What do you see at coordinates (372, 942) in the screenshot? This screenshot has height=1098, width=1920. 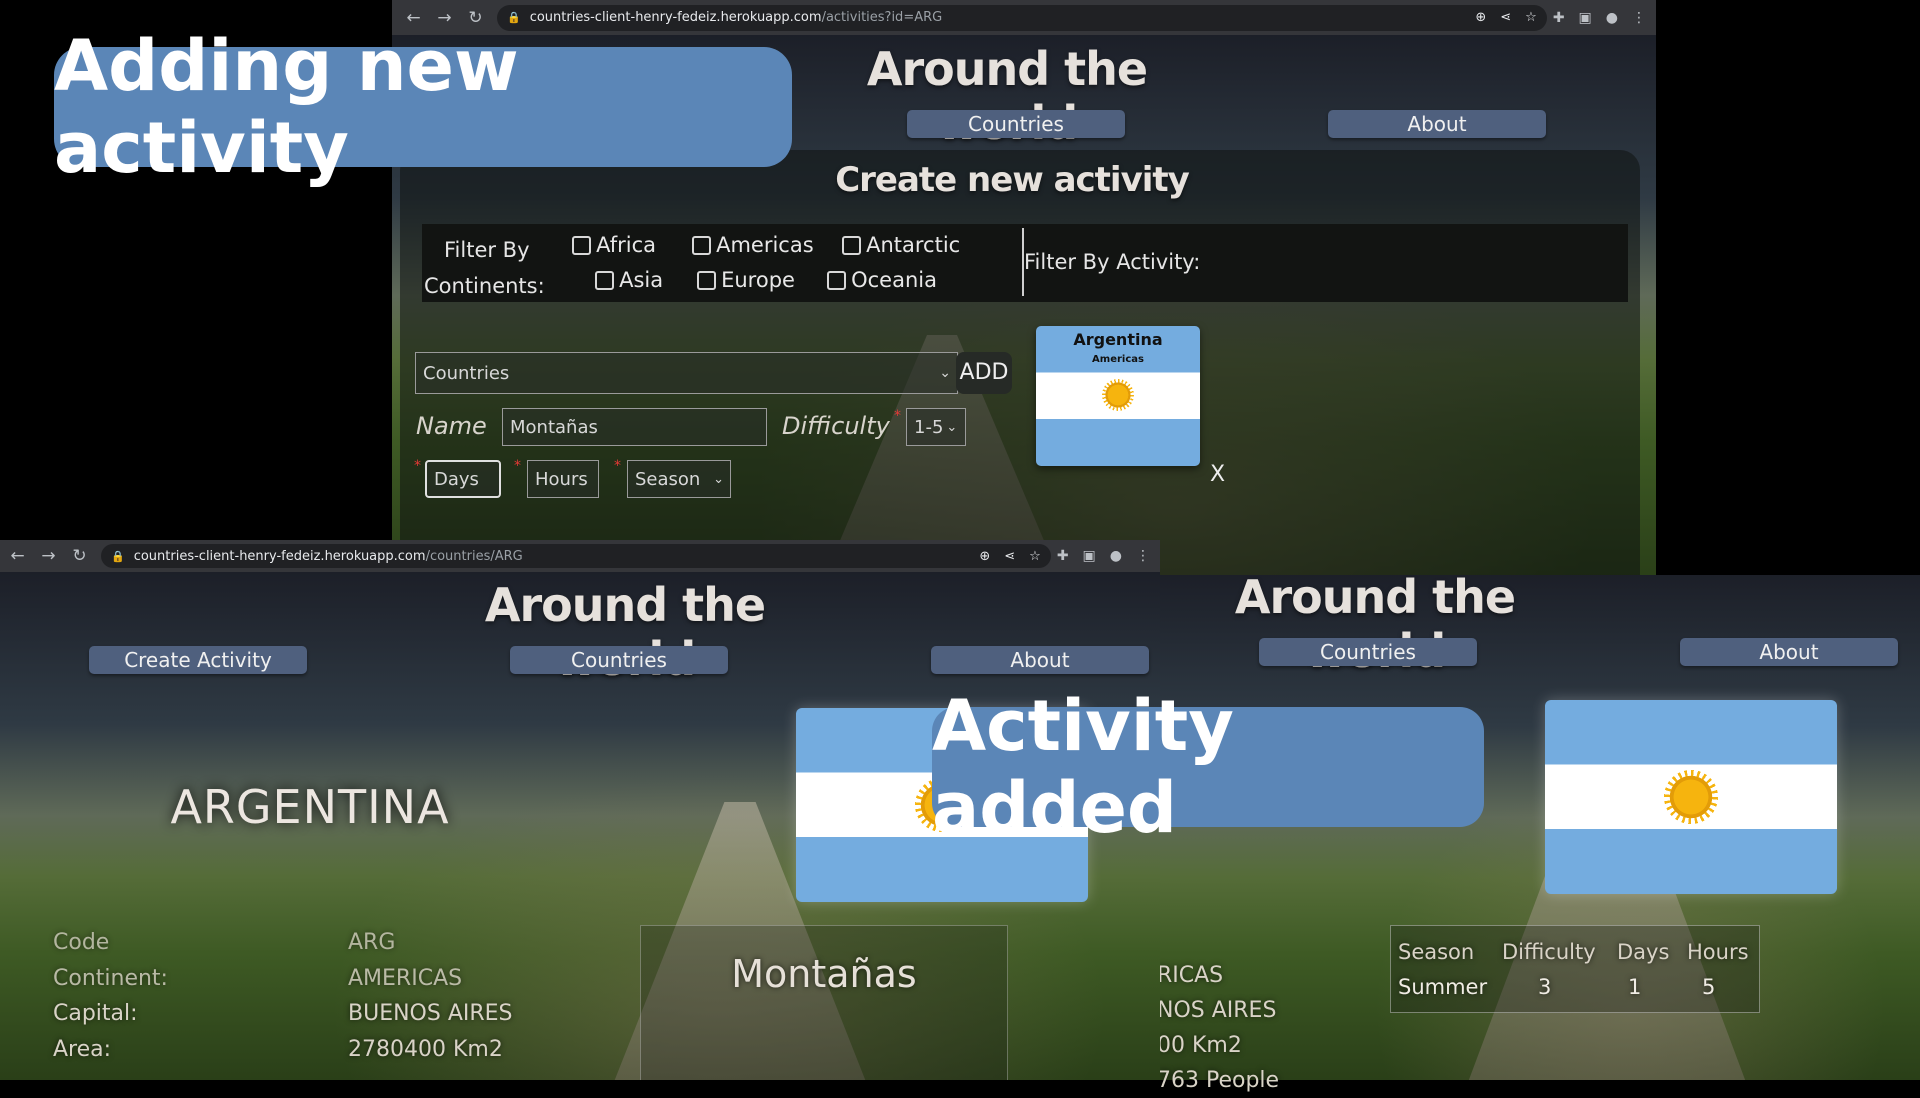 I see `detail-value: ARG` at bounding box center [372, 942].